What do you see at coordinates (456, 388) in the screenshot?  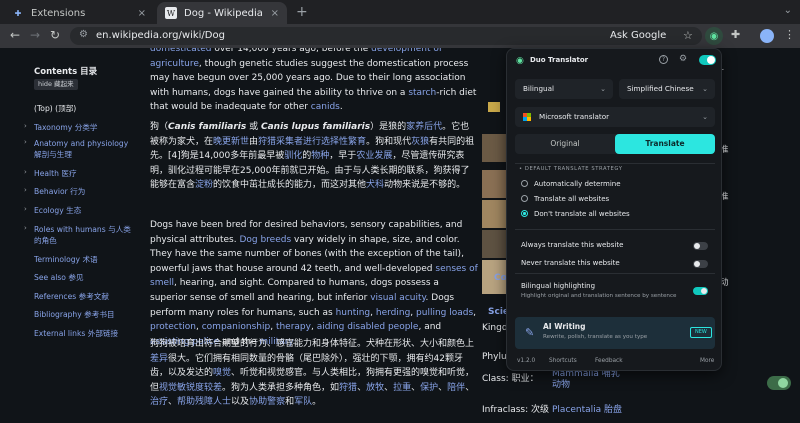 I see `article-link: 陪伴` at bounding box center [456, 388].